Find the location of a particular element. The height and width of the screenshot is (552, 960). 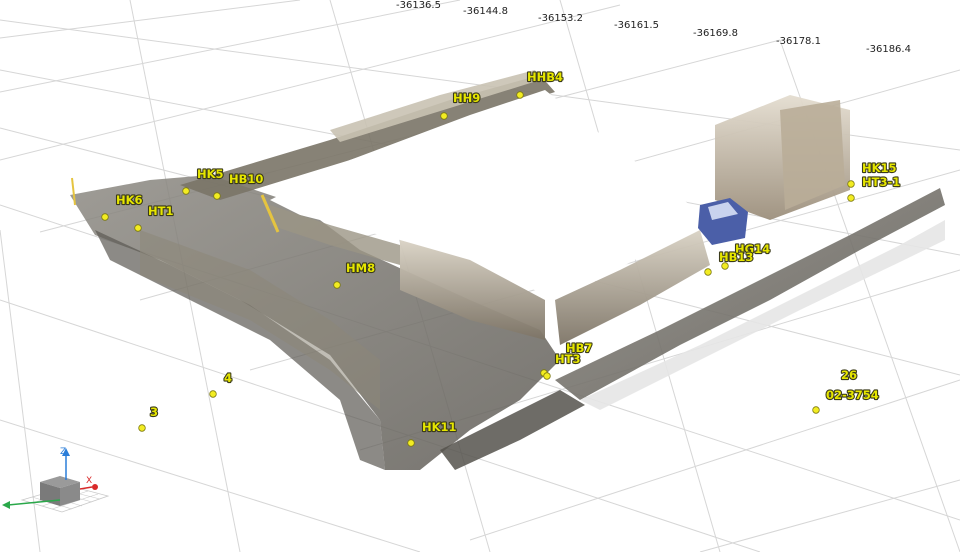

point-label: HM8 is located at coordinates (360, 268).